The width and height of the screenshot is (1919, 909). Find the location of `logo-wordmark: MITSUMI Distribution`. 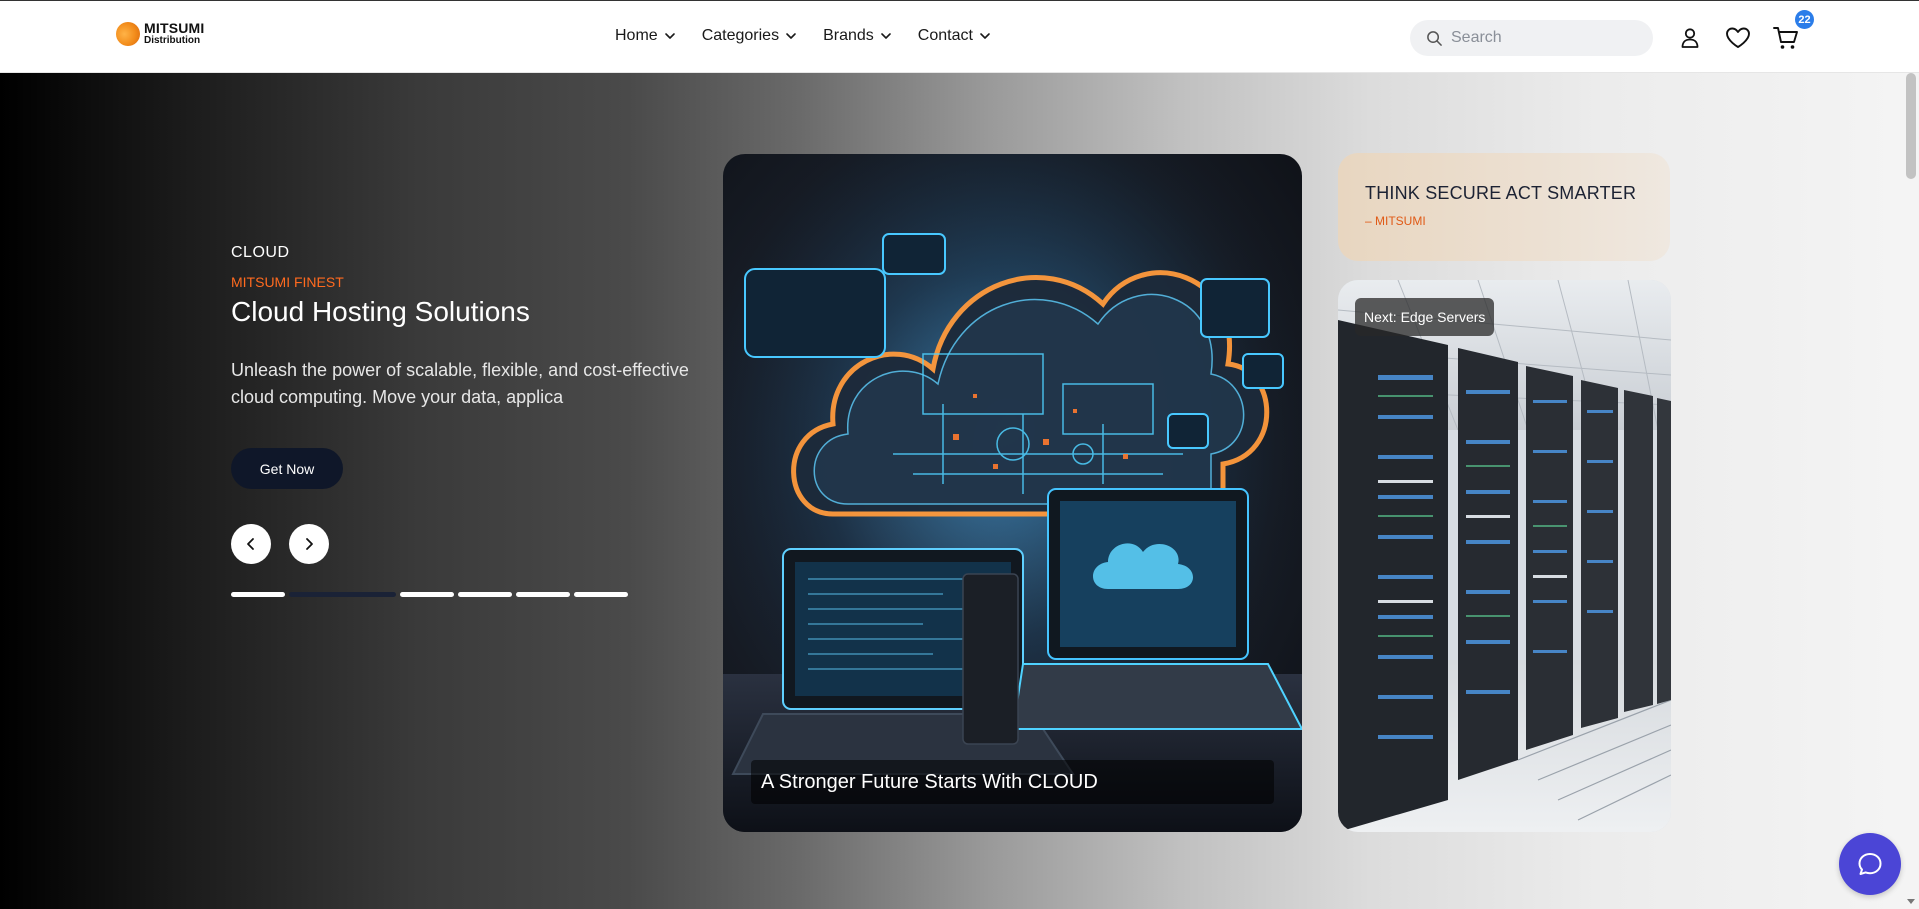

logo-wordmark: MITSUMI Distribution is located at coordinates (174, 33).